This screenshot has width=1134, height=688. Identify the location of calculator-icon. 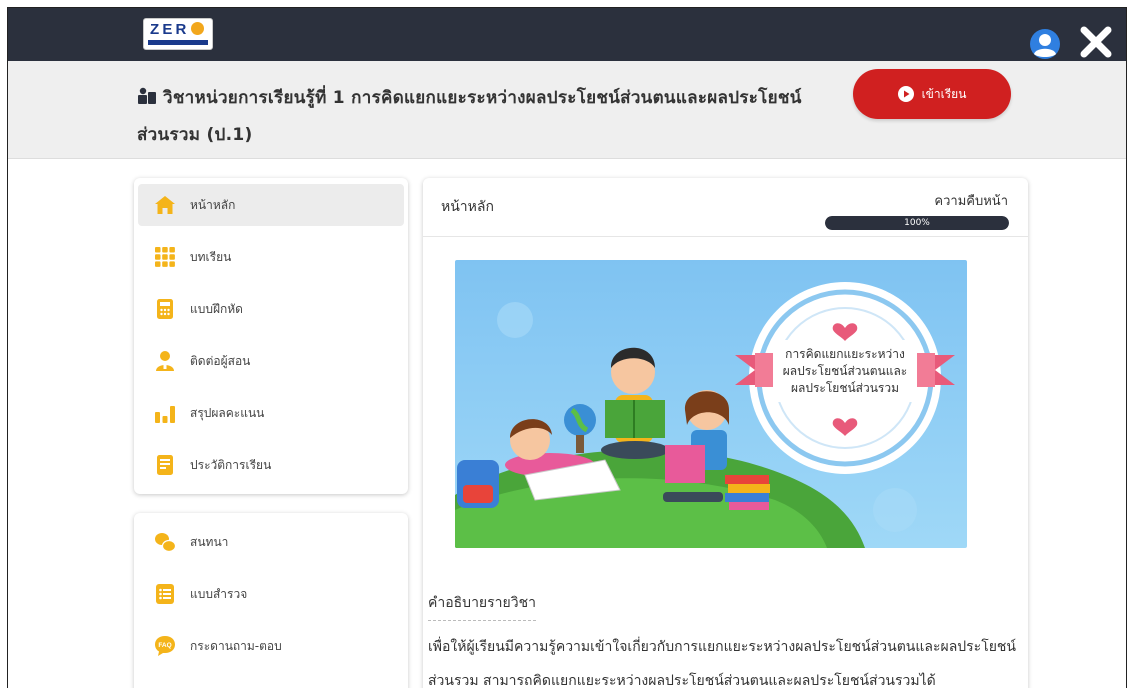
(165, 309).